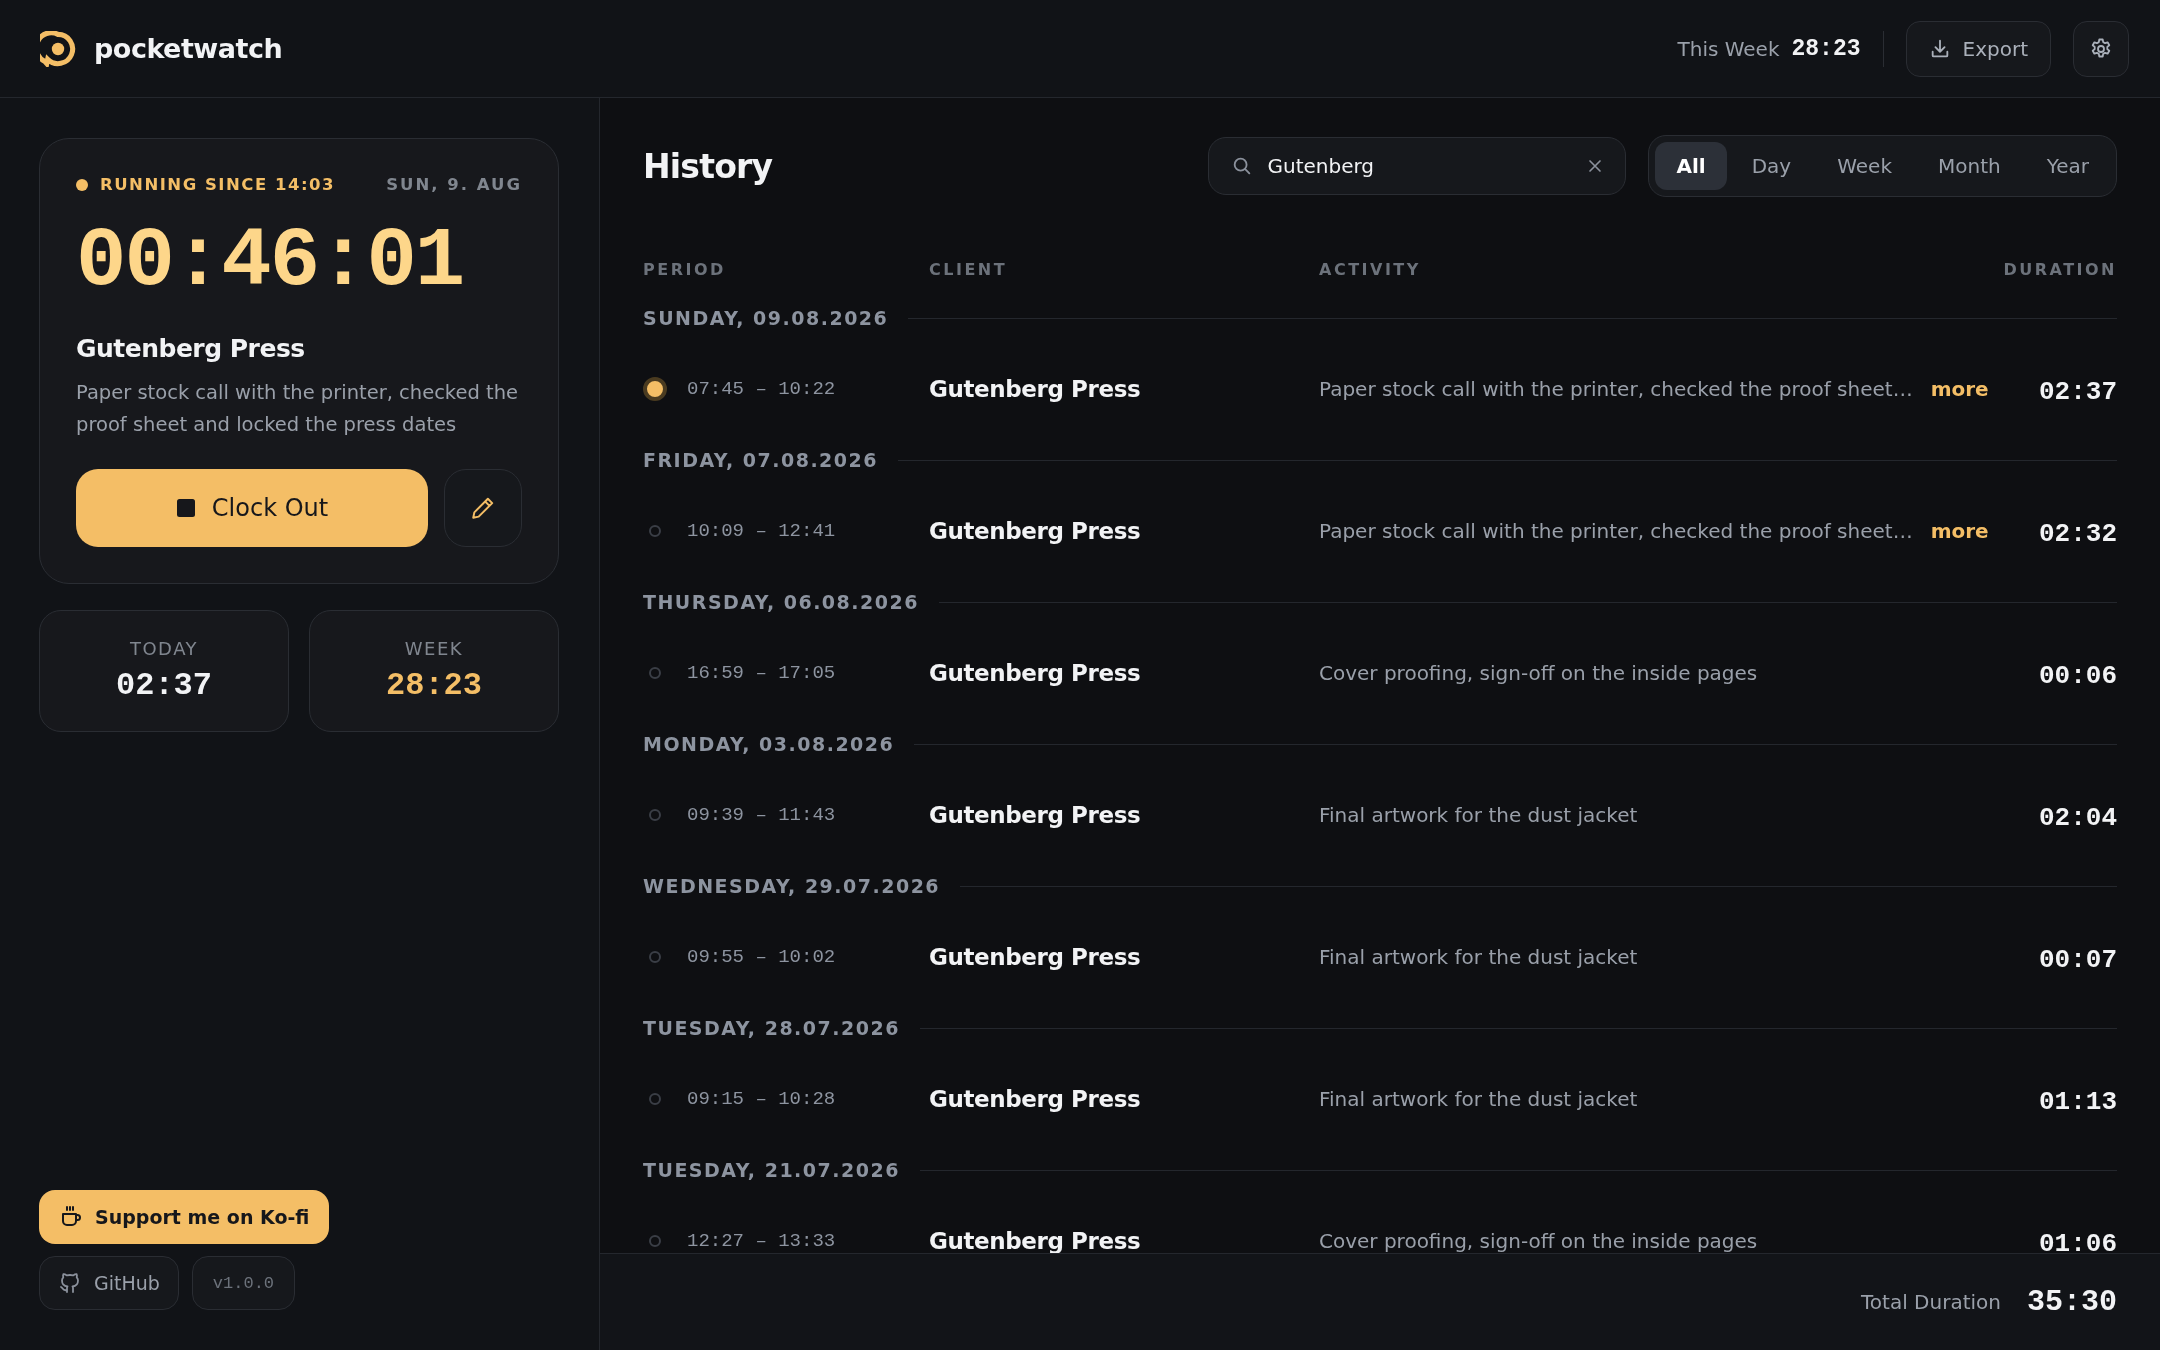 This screenshot has width=2160, height=1350. I want to click on period-time: 09:39 – 11:43, so click(761, 815).